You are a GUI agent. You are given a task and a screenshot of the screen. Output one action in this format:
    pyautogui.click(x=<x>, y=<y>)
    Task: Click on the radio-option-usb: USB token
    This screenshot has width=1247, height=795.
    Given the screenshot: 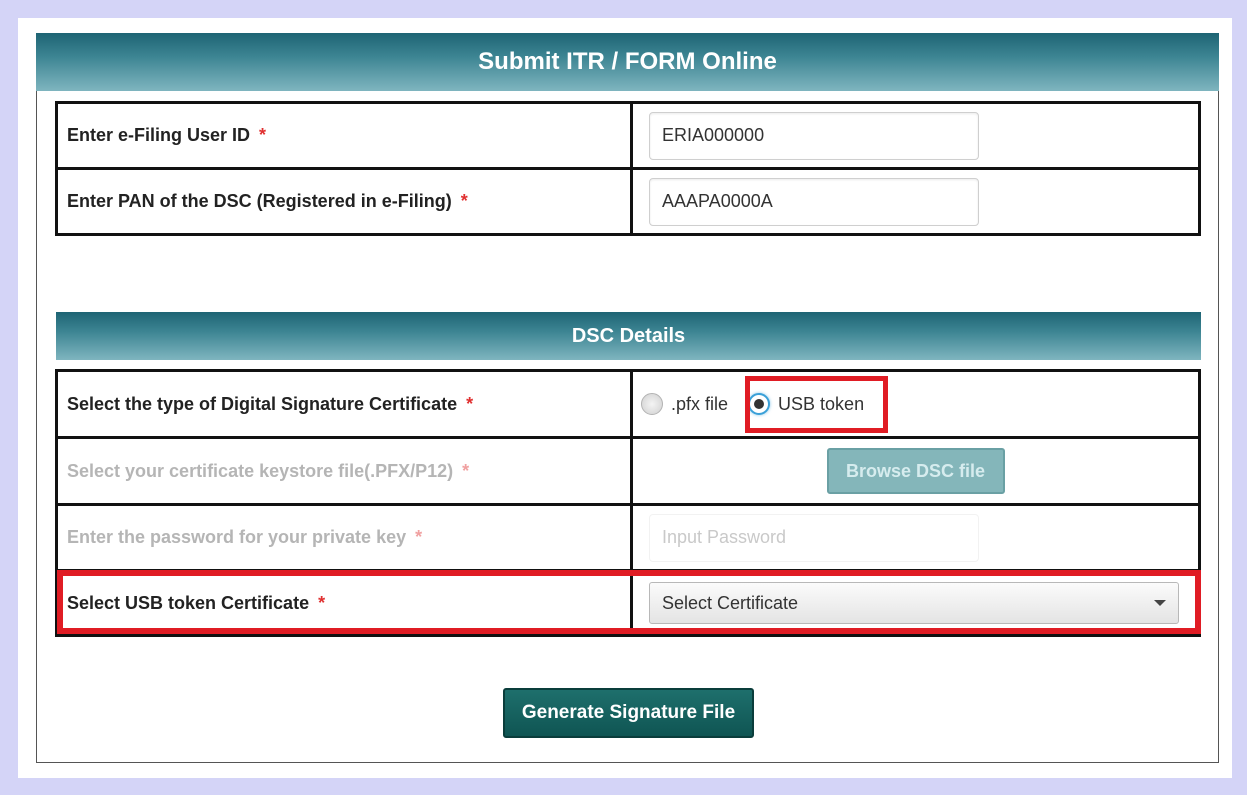 What is the action you would take?
    pyautogui.click(x=806, y=404)
    